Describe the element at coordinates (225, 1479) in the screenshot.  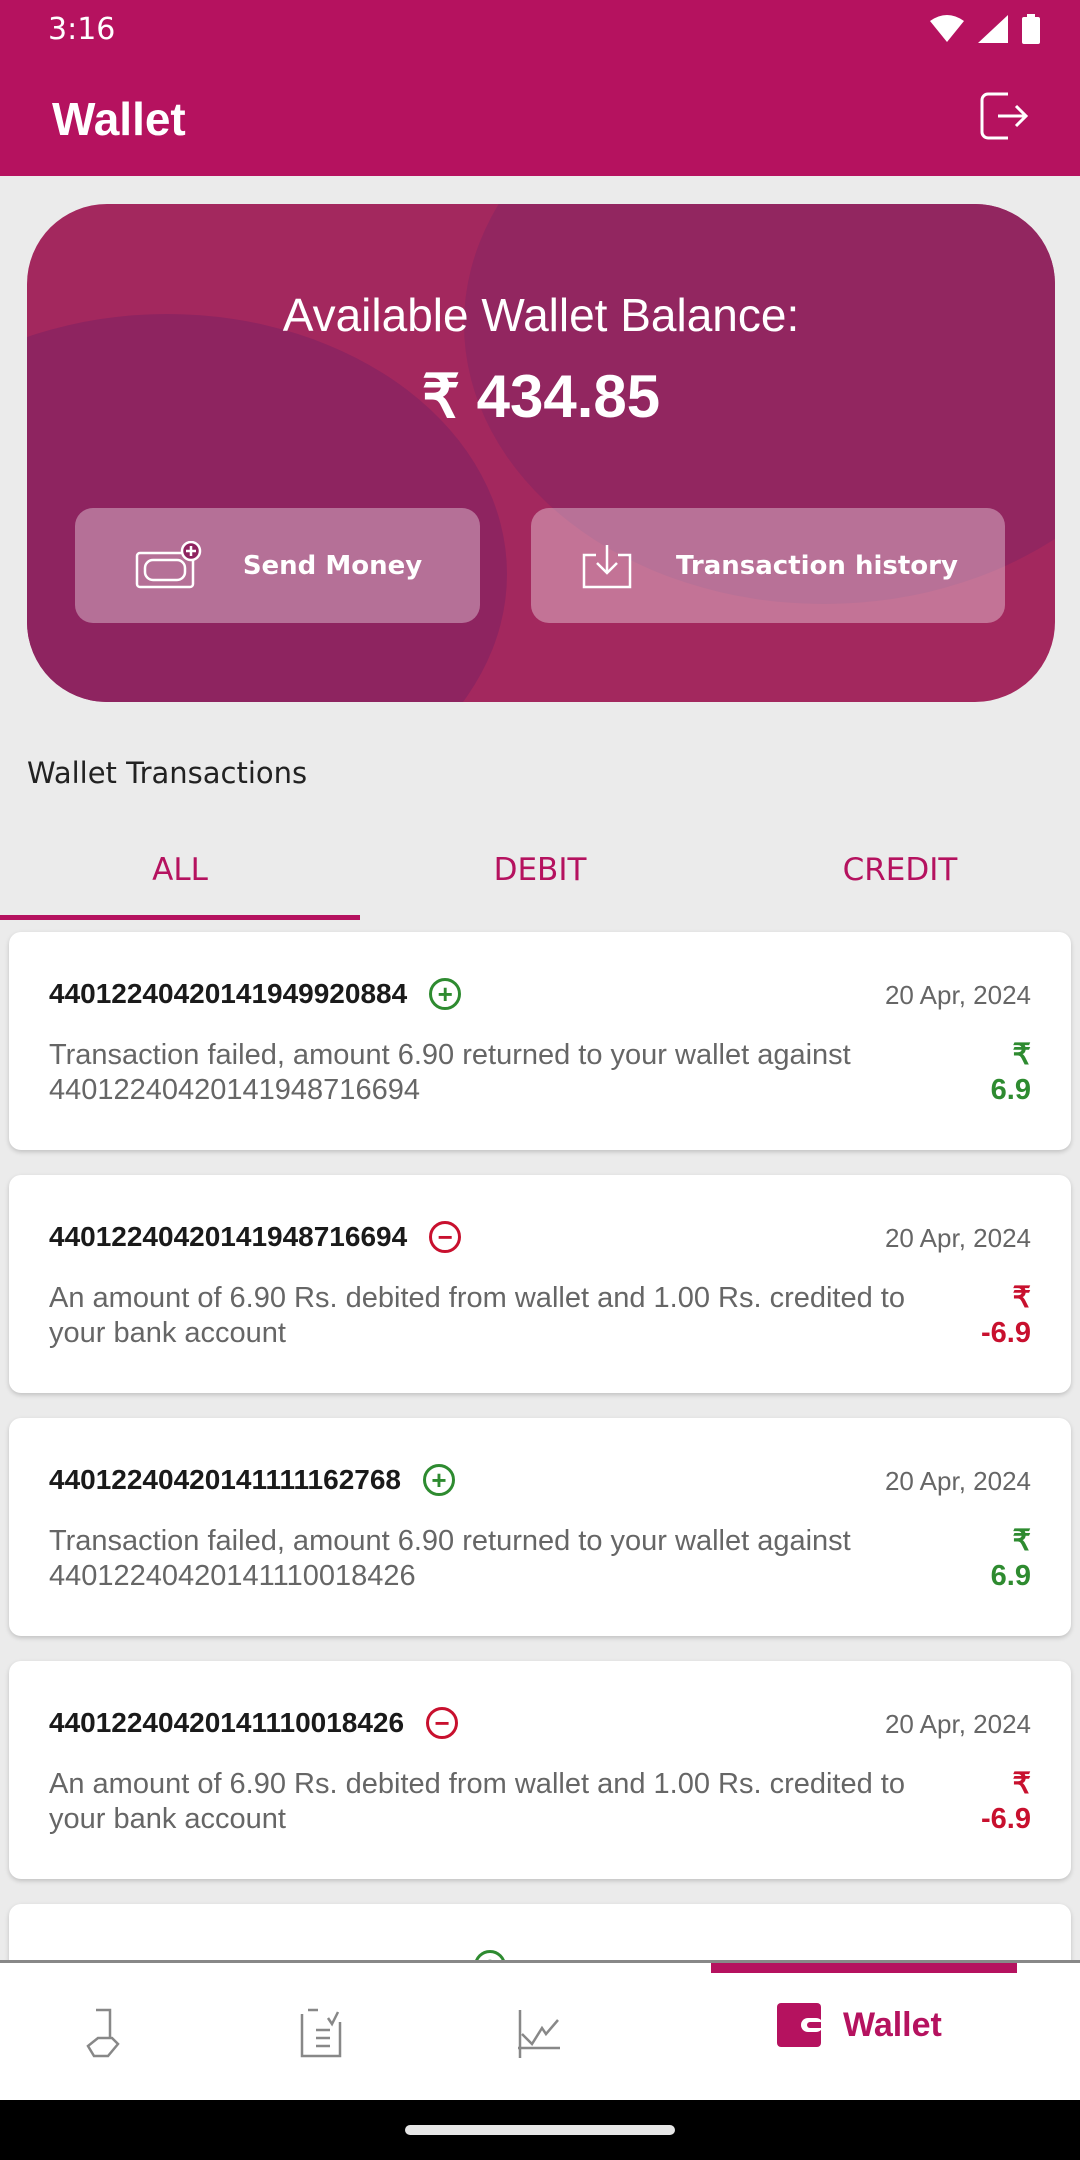
I see `transaction-id: 44012240420141111162768` at that location.